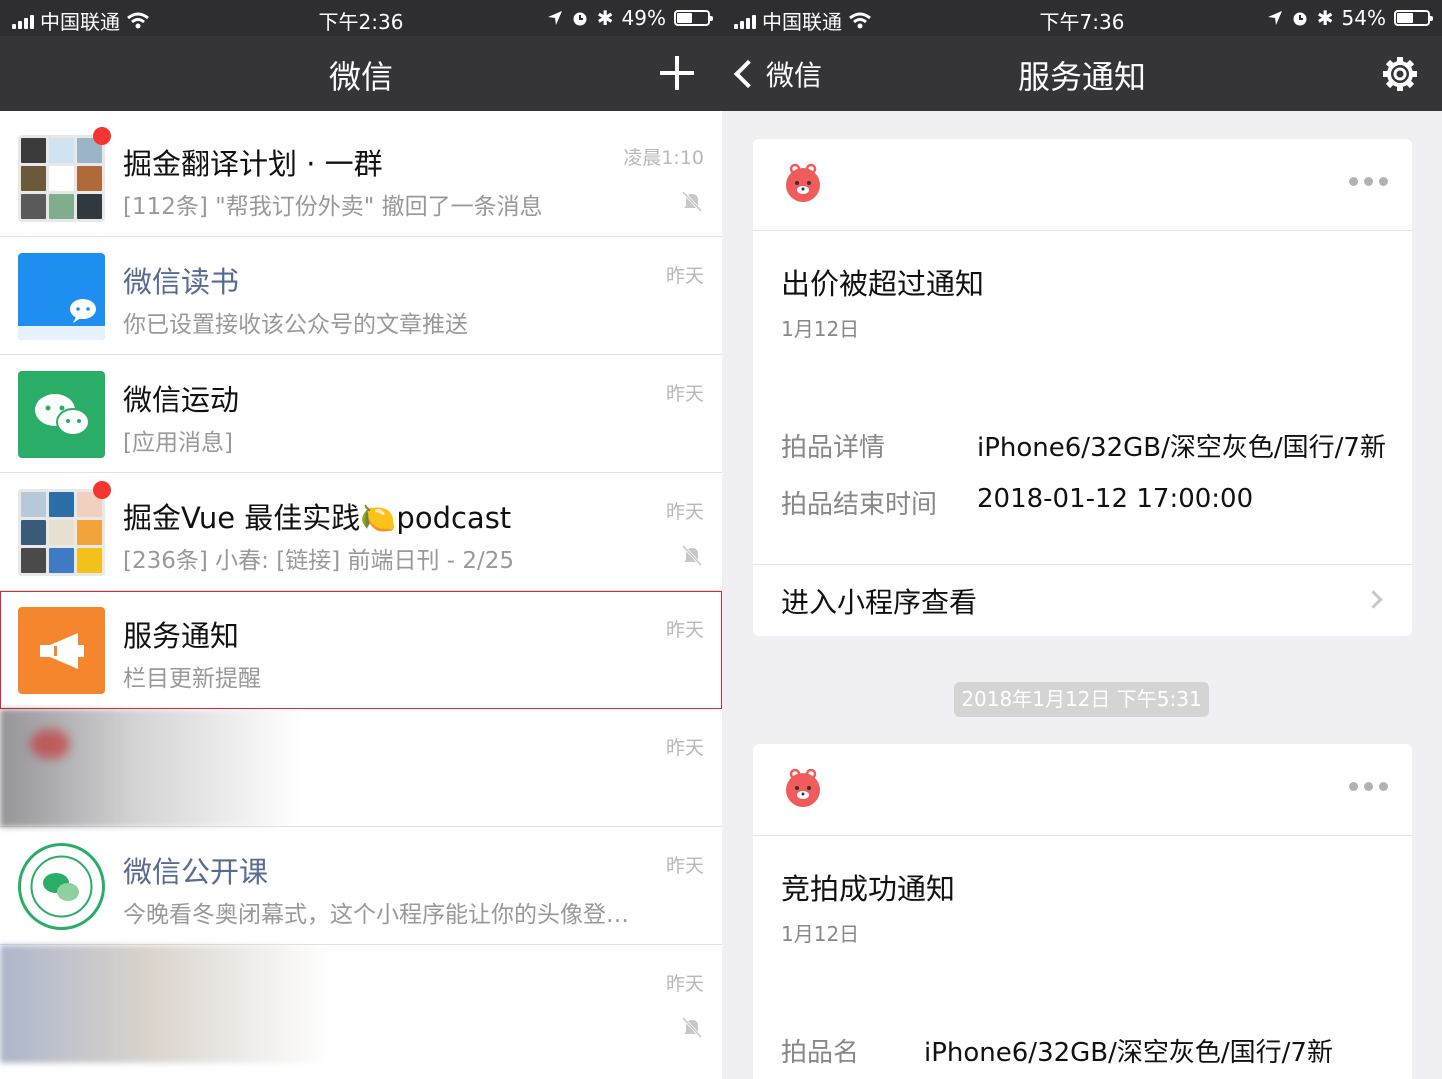 Image resolution: width=1442 pixels, height=1079 pixels. I want to click on page-title: 服务通知, so click(1081, 77).